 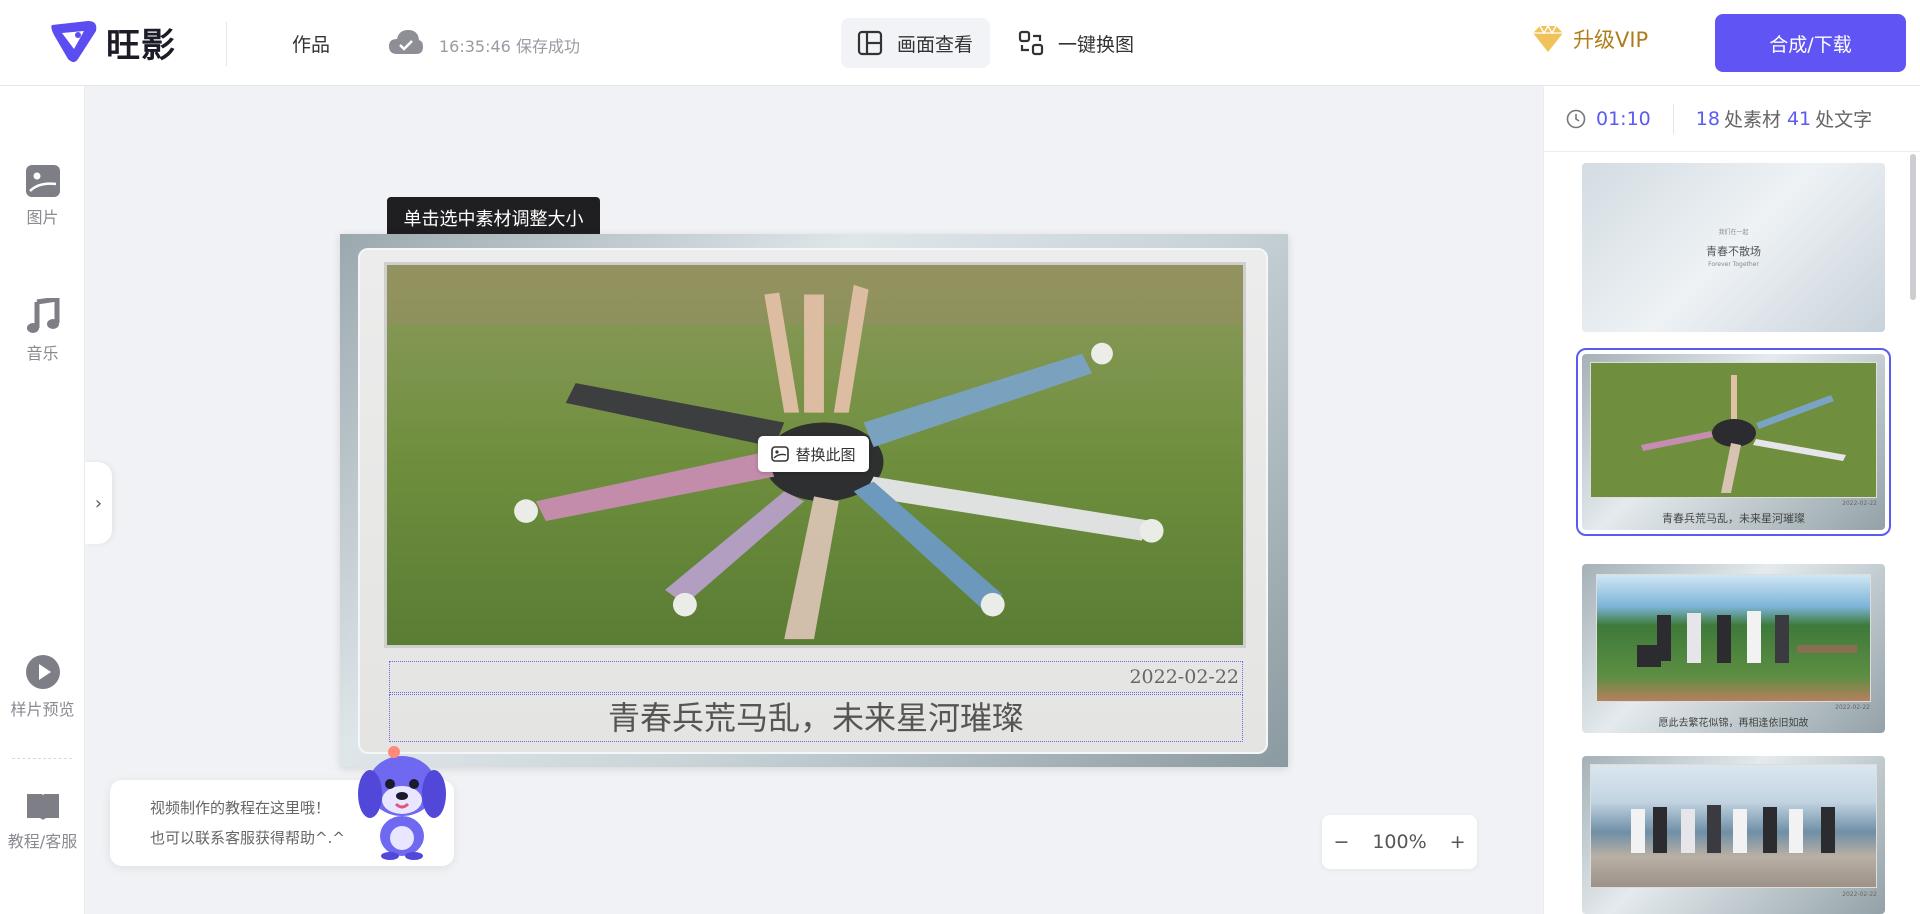 I want to click on project-summary: 01:10 18 处素材 41 处文字, so click(x=1732, y=119).